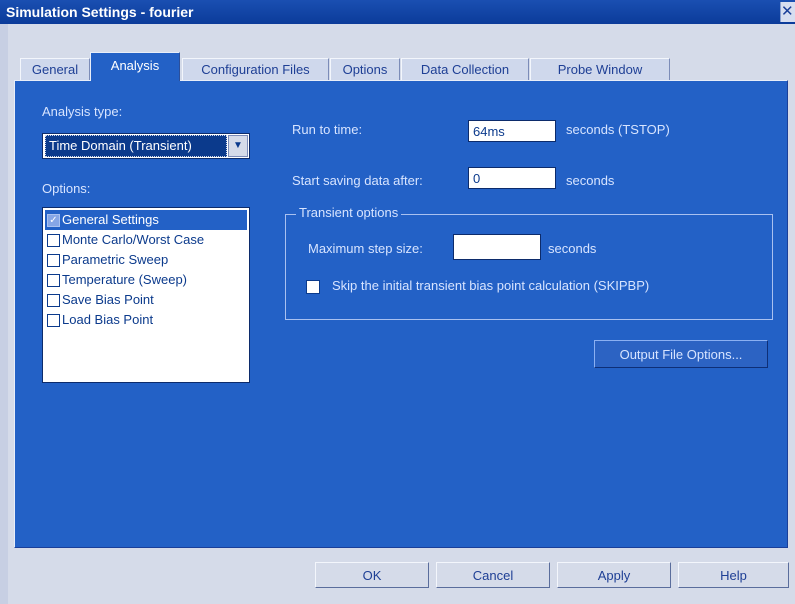 The height and width of the screenshot is (604, 795). What do you see at coordinates (529, 267) in the screenshot?
I see `transient-options-group` at bounding box center [529, 267].